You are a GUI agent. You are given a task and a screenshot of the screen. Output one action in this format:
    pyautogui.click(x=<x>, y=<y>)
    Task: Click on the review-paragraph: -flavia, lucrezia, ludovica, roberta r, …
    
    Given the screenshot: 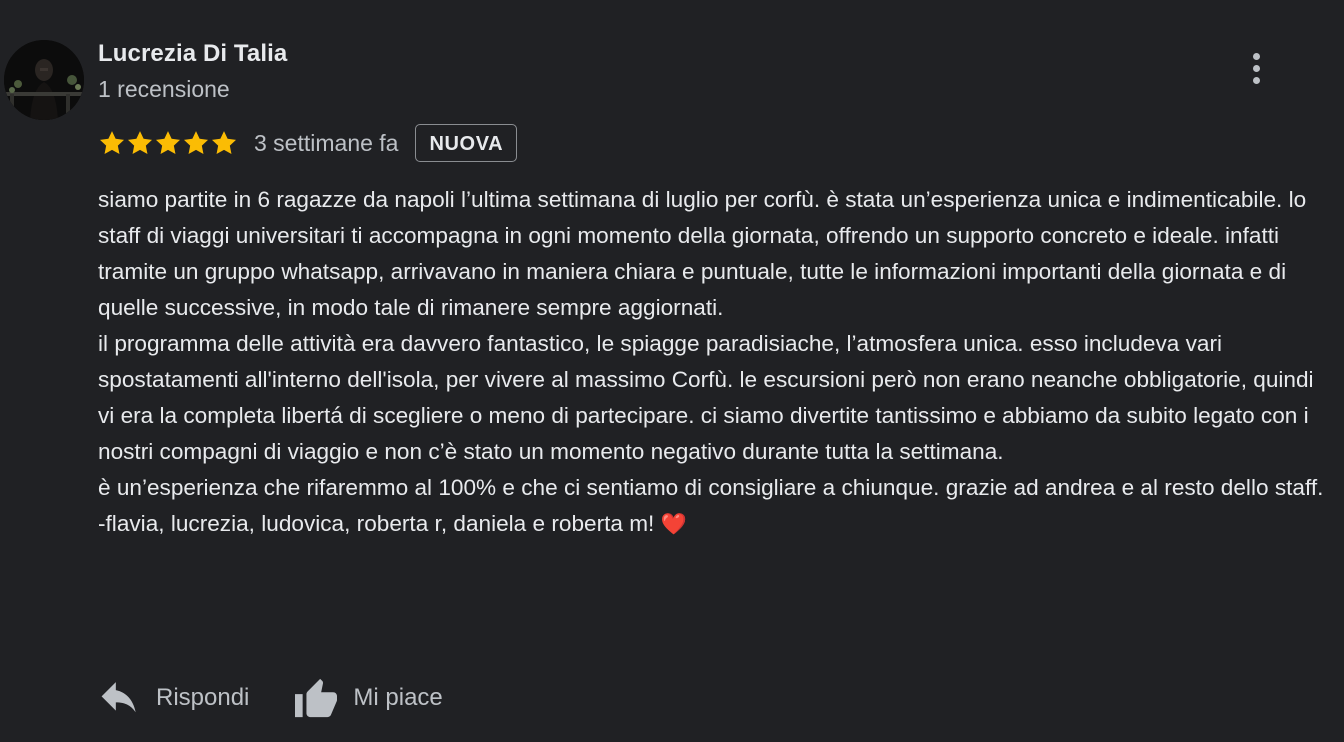 What is the action you would take?
    pyautogui.click(x=716, y=524)
    